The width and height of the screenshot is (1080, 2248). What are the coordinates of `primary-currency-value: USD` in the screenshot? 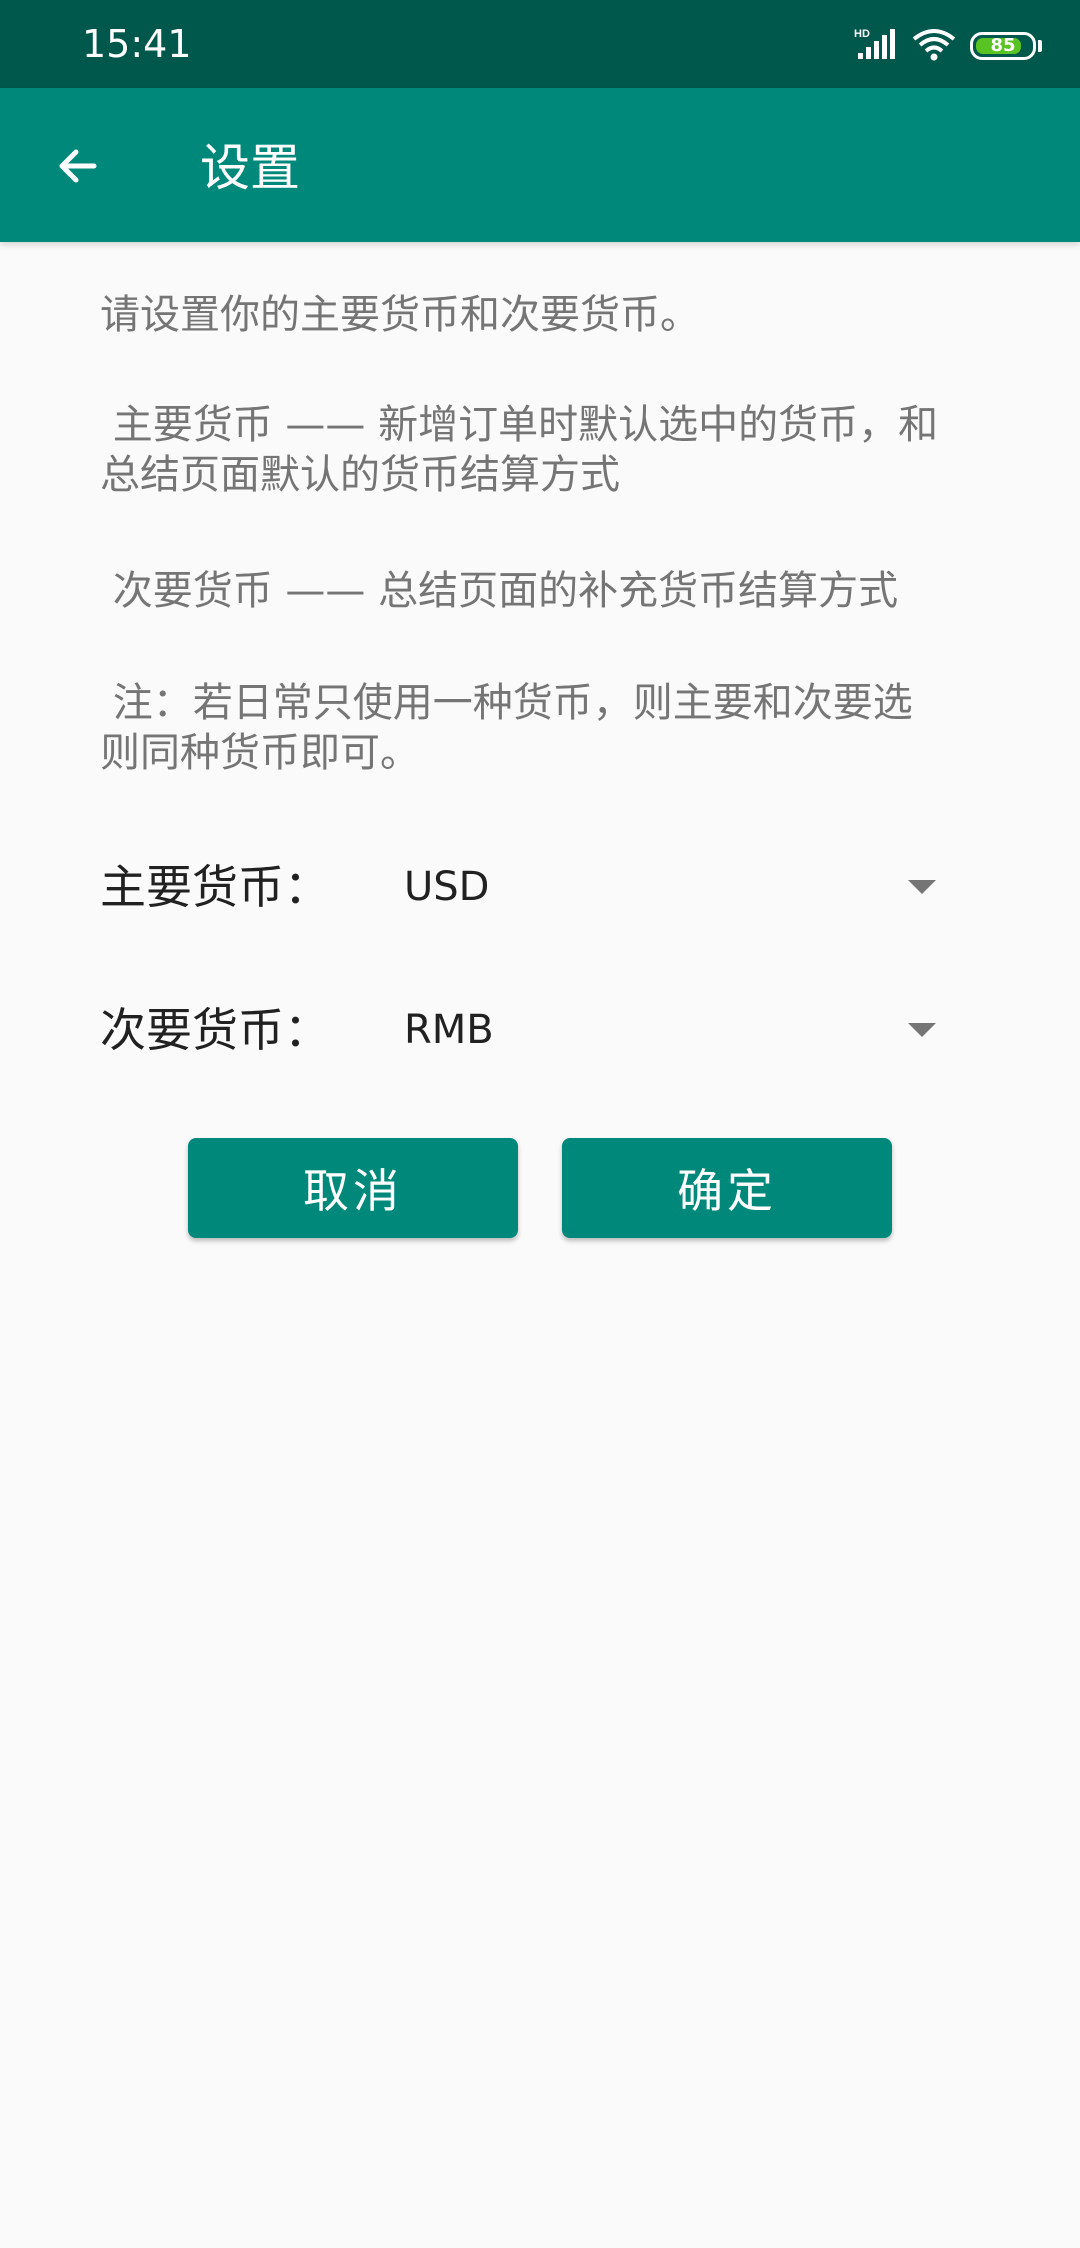 It's located at (447, 887).